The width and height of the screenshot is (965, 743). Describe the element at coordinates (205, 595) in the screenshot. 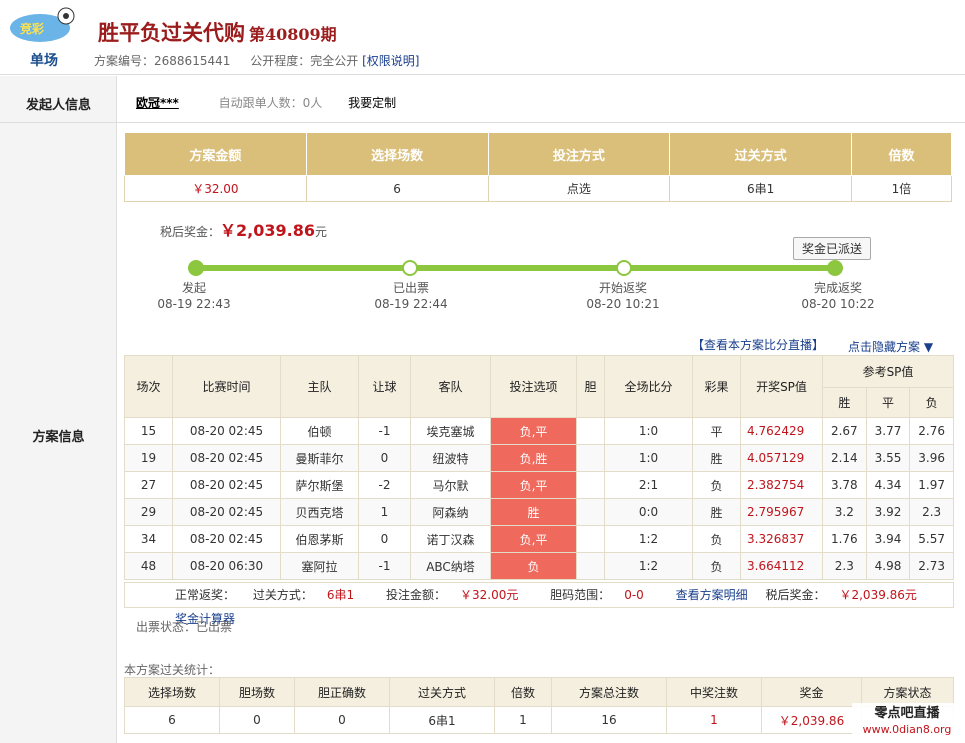

I see `return-label: 正常返奖：` at that location.